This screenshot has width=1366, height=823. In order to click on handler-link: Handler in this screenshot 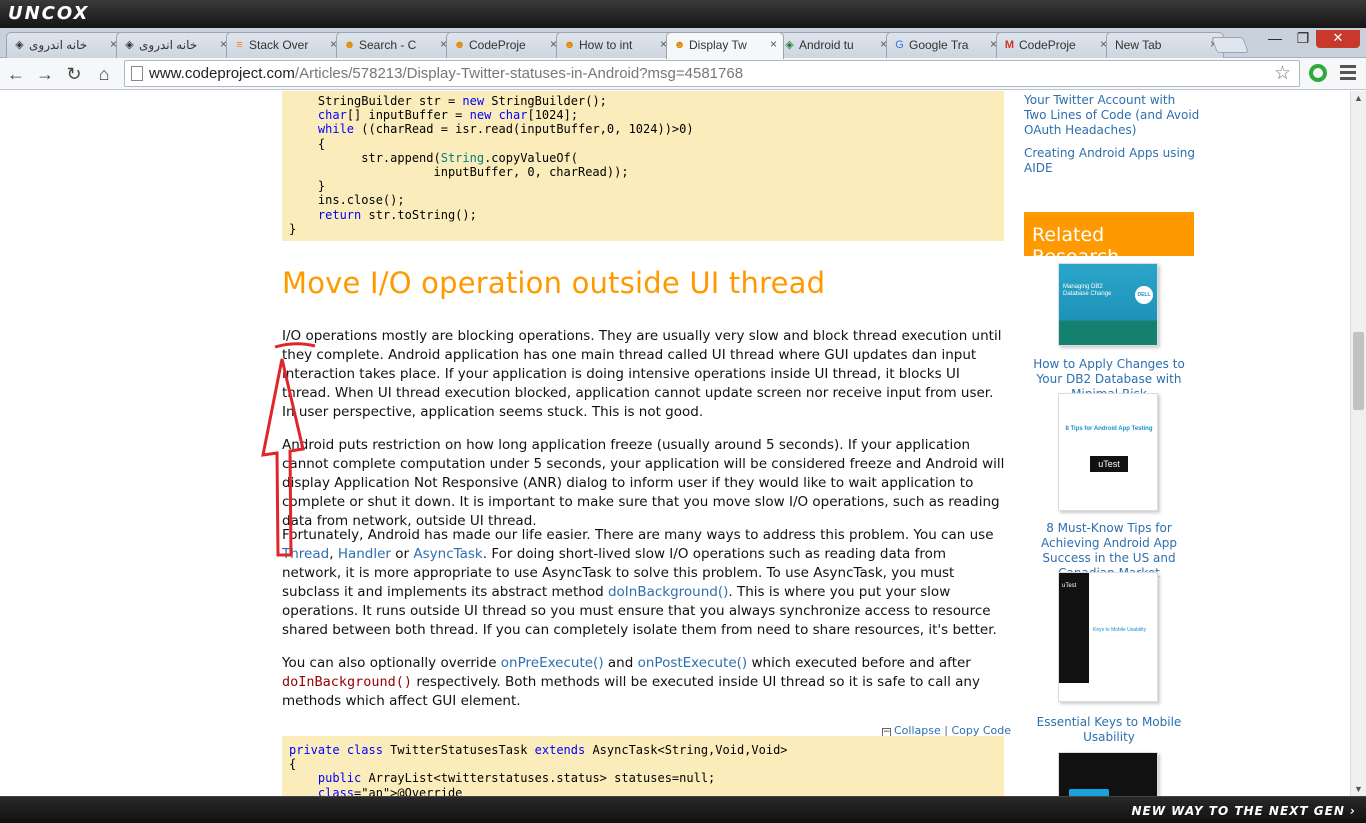, I will do `click(364, 554)`.